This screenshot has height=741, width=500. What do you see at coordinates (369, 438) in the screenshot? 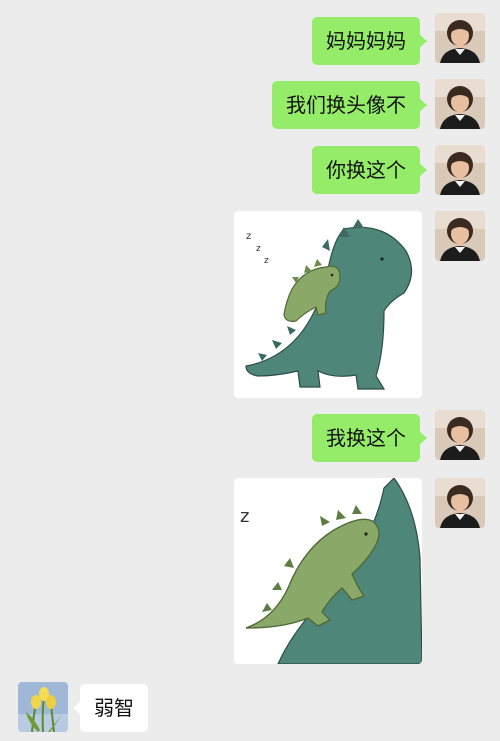
I see `message-bubble: 我换这个` at bounding box center [369, 438].